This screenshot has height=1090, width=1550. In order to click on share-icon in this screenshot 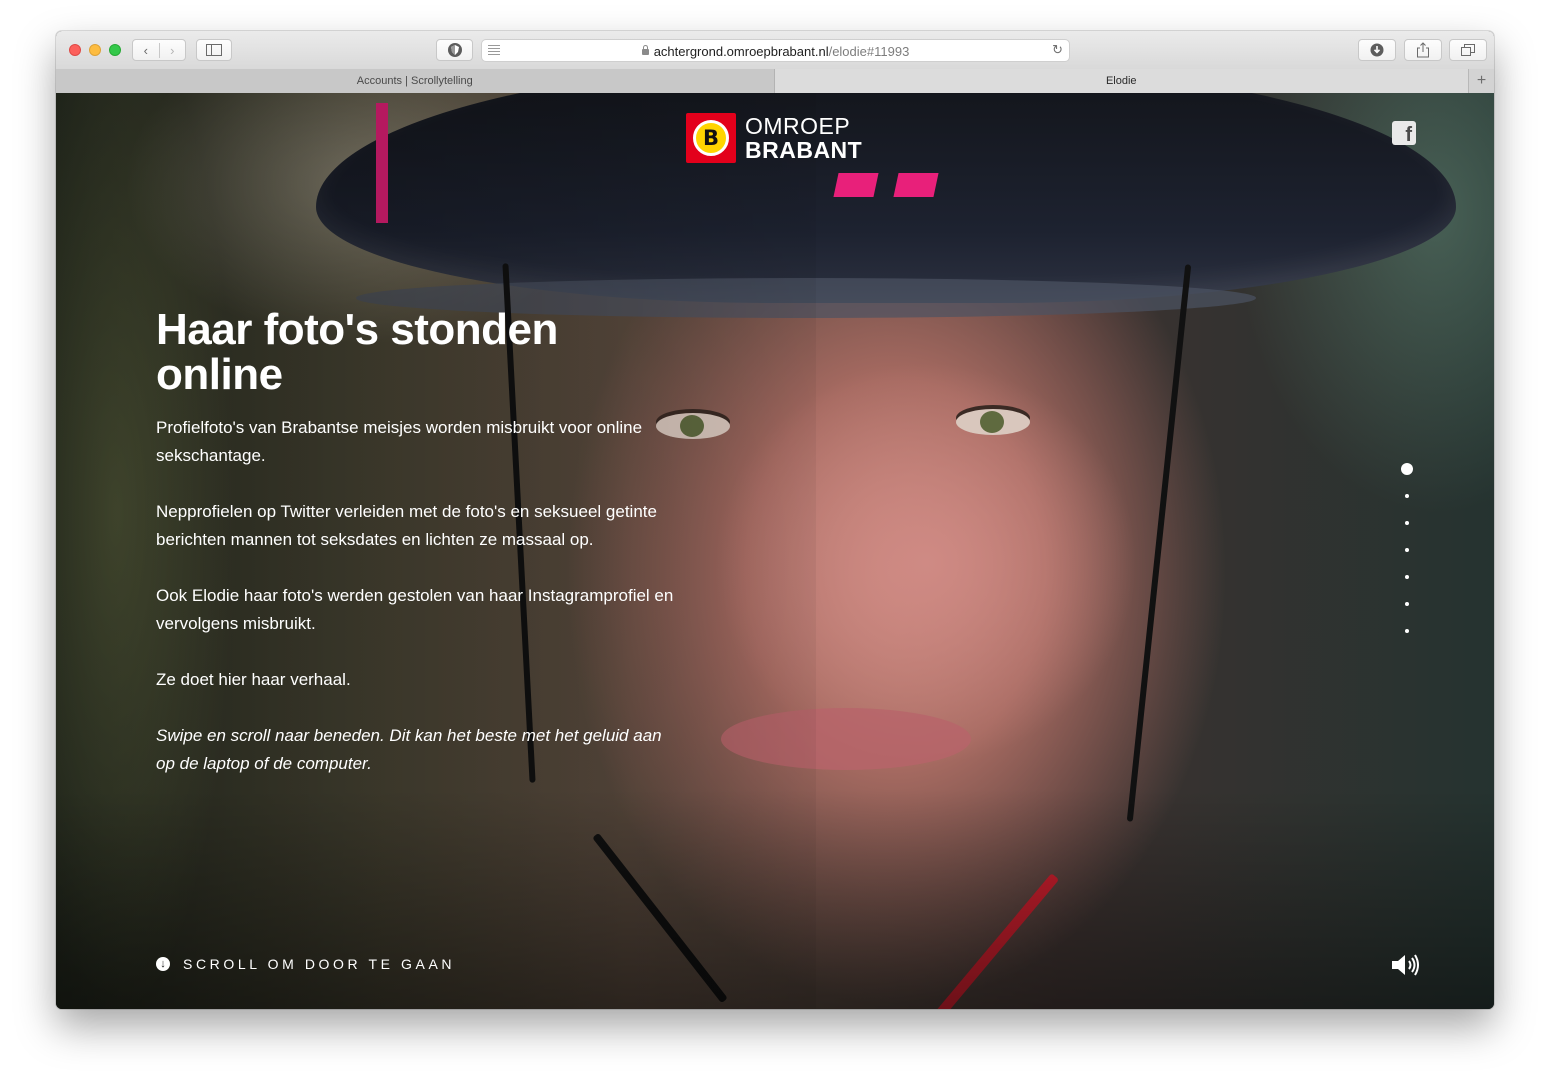, I will do `click(1423, 50)`.